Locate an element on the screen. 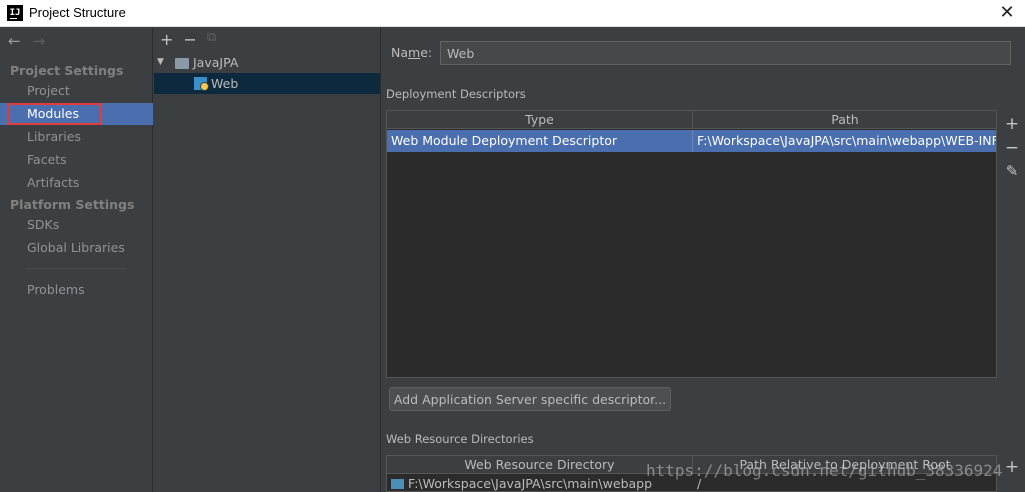 The image size is (1025, 492). sidebar-item-sdks: SDKs is located at coordinates (76, 225).